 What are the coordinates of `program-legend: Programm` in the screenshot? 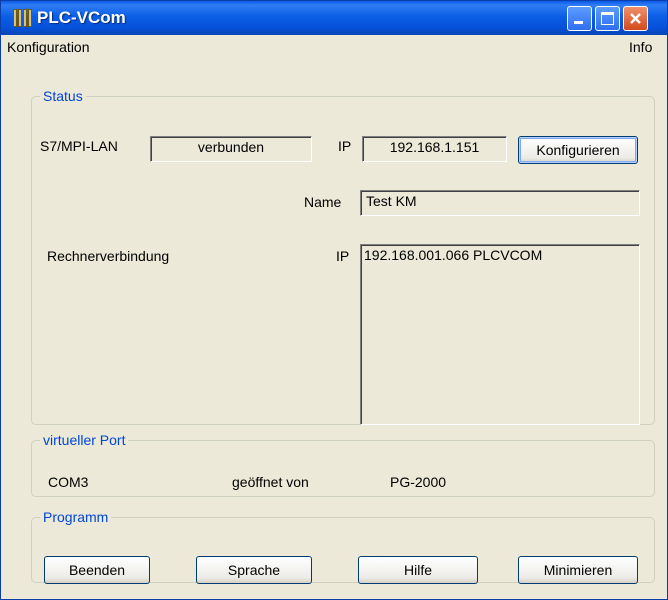 It's located at (76, 517).